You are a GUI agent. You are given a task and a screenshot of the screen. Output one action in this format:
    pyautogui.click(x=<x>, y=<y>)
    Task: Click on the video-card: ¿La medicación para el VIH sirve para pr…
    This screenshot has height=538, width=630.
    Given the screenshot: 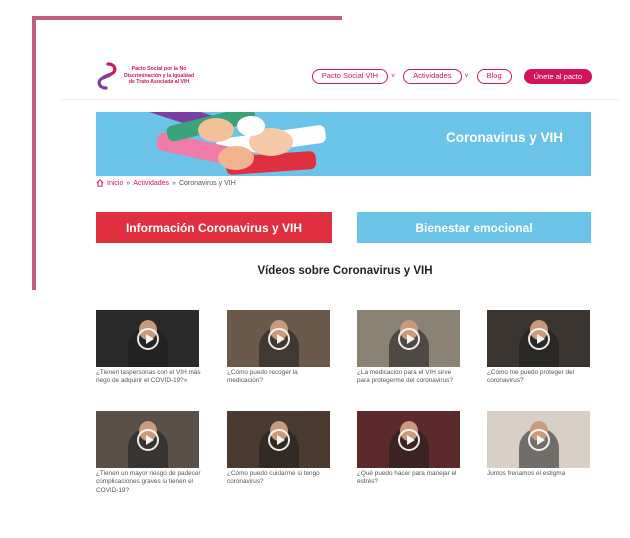 What is the action you would take?
    pyautogui.click(x=412, y=348)
    